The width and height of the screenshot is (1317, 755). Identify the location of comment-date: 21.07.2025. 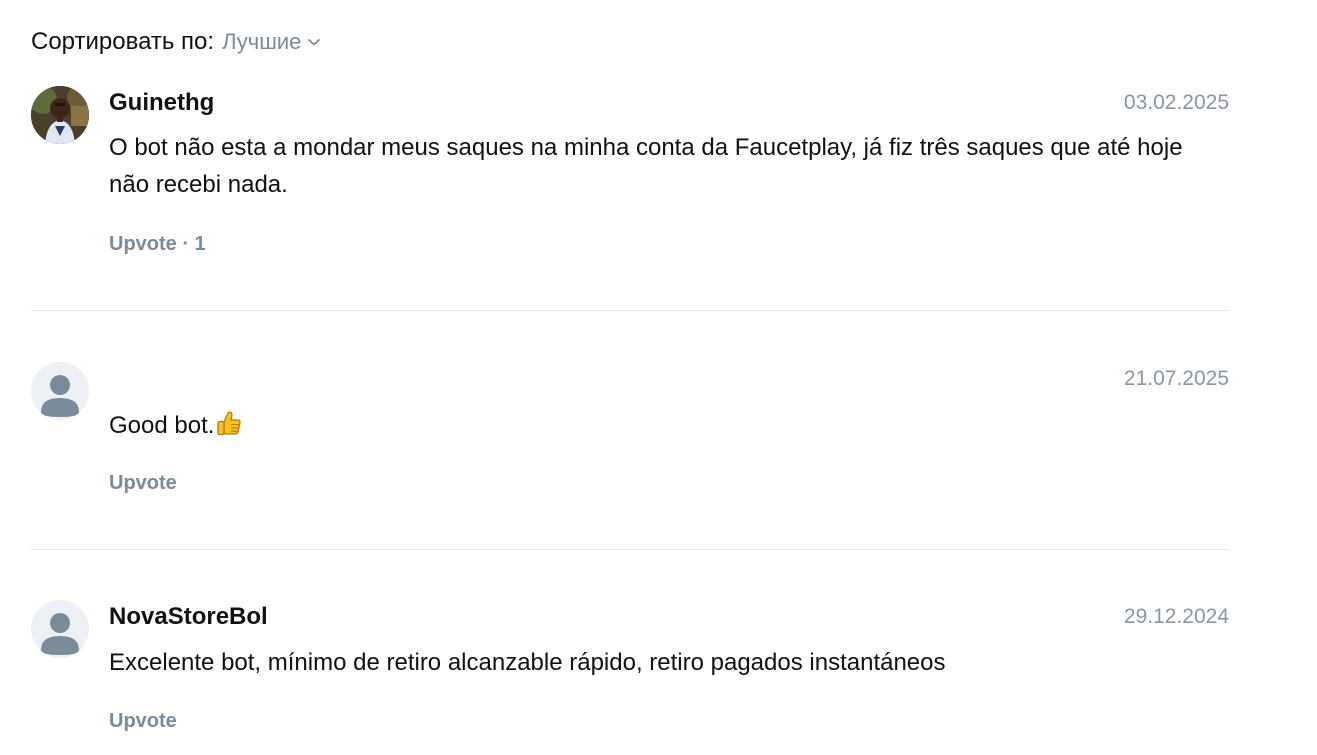
(1176, 378).